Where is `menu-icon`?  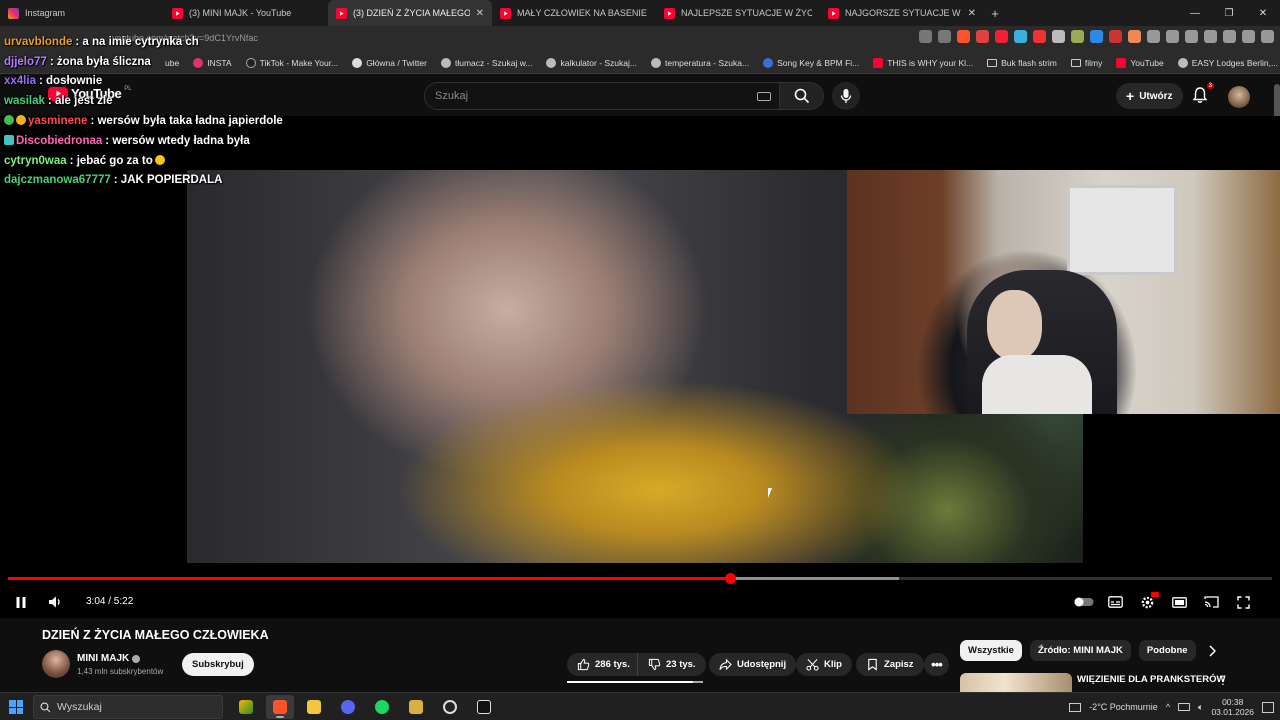
menu-icon is located at coordinates (1267, 36).